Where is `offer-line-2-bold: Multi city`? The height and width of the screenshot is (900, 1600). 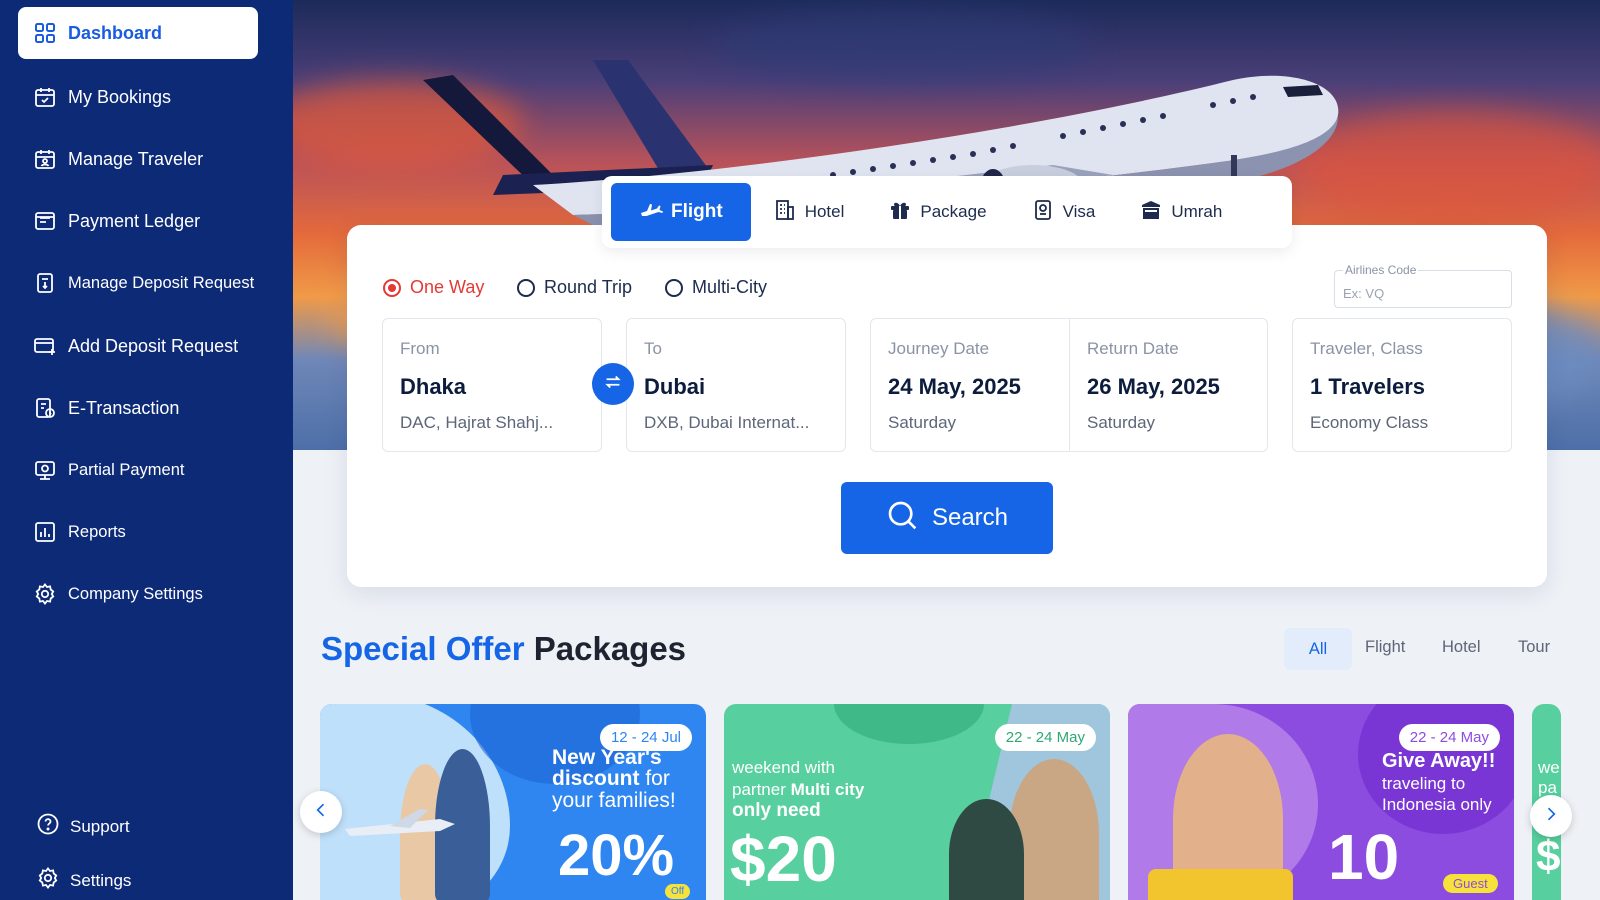
offer-line-2-bold: Multi city is located at coordinates (827, 789).